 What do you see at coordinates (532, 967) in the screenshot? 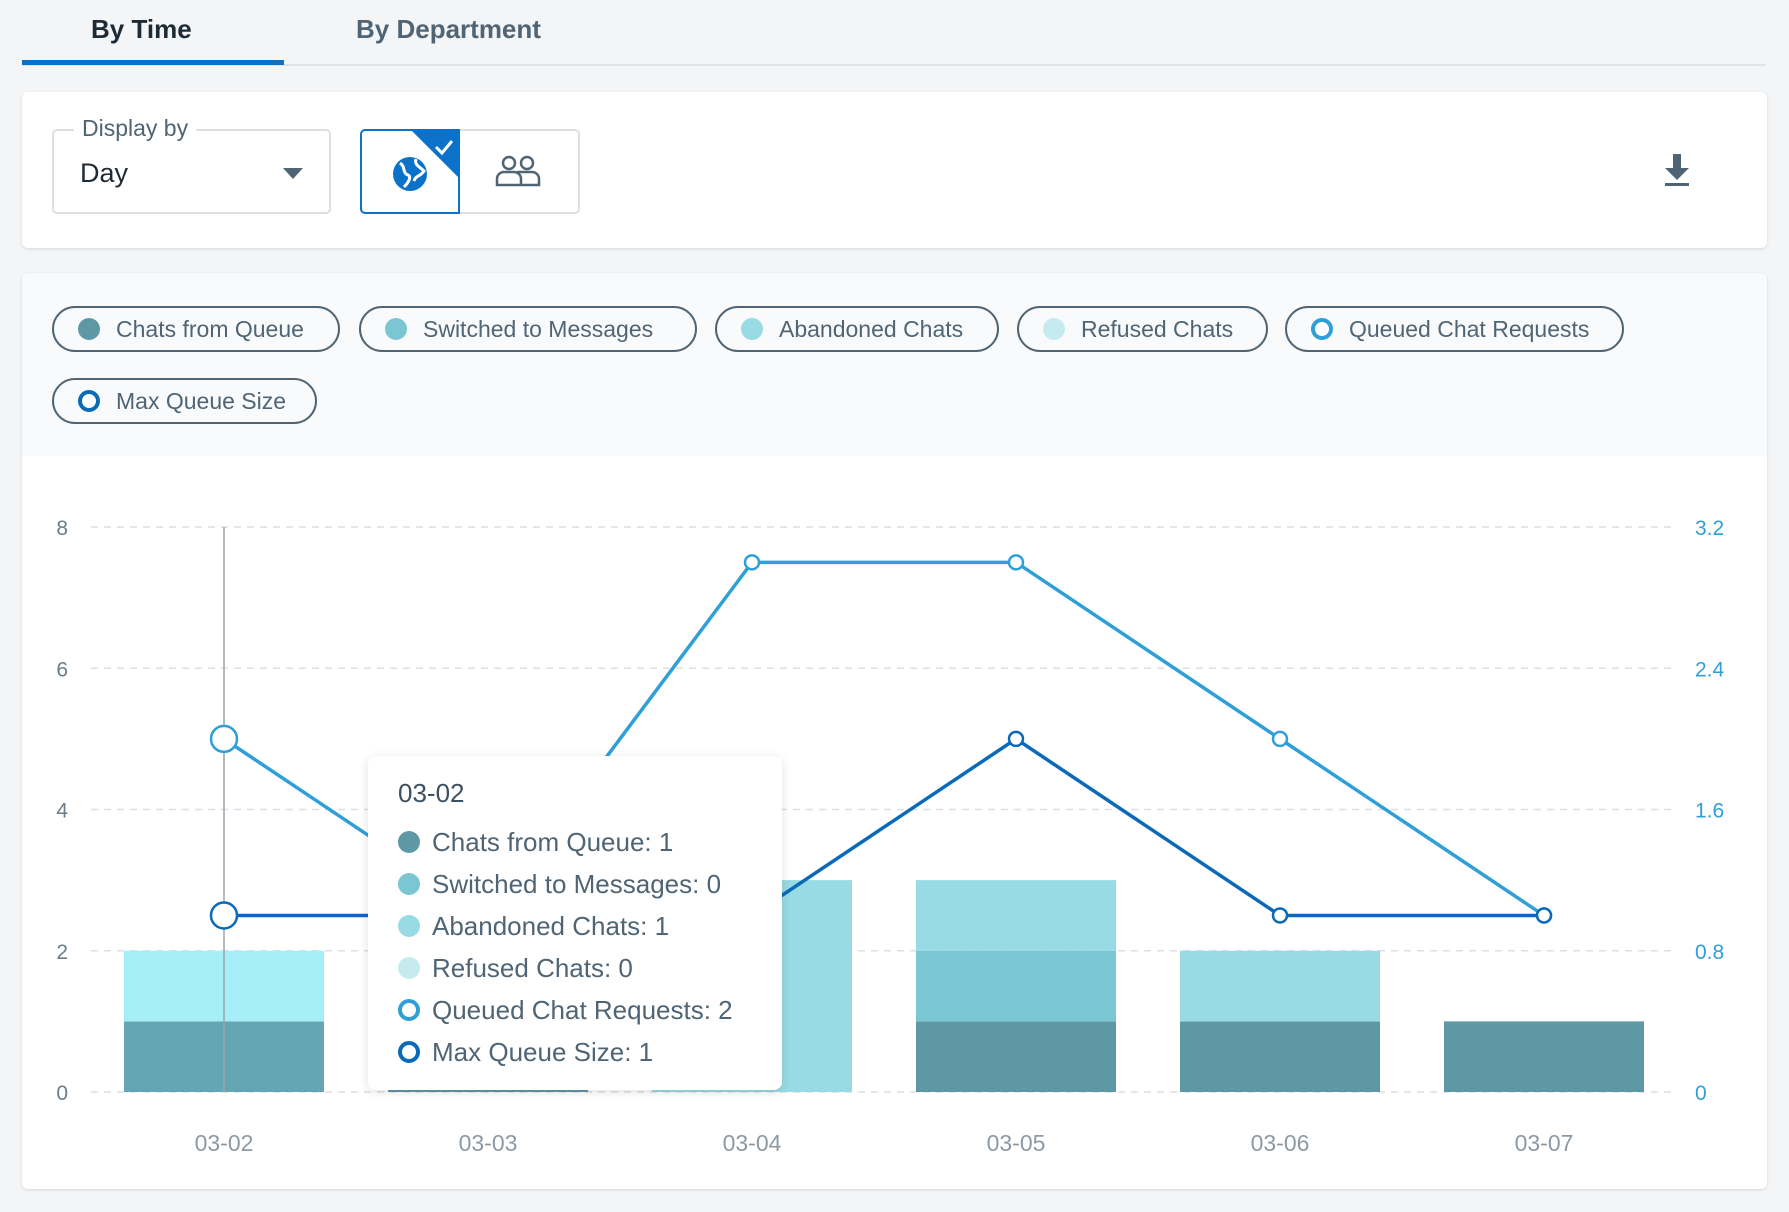
I see `tooltip-row-text: Refused Chats: 0` at bounding box center [532, 967].